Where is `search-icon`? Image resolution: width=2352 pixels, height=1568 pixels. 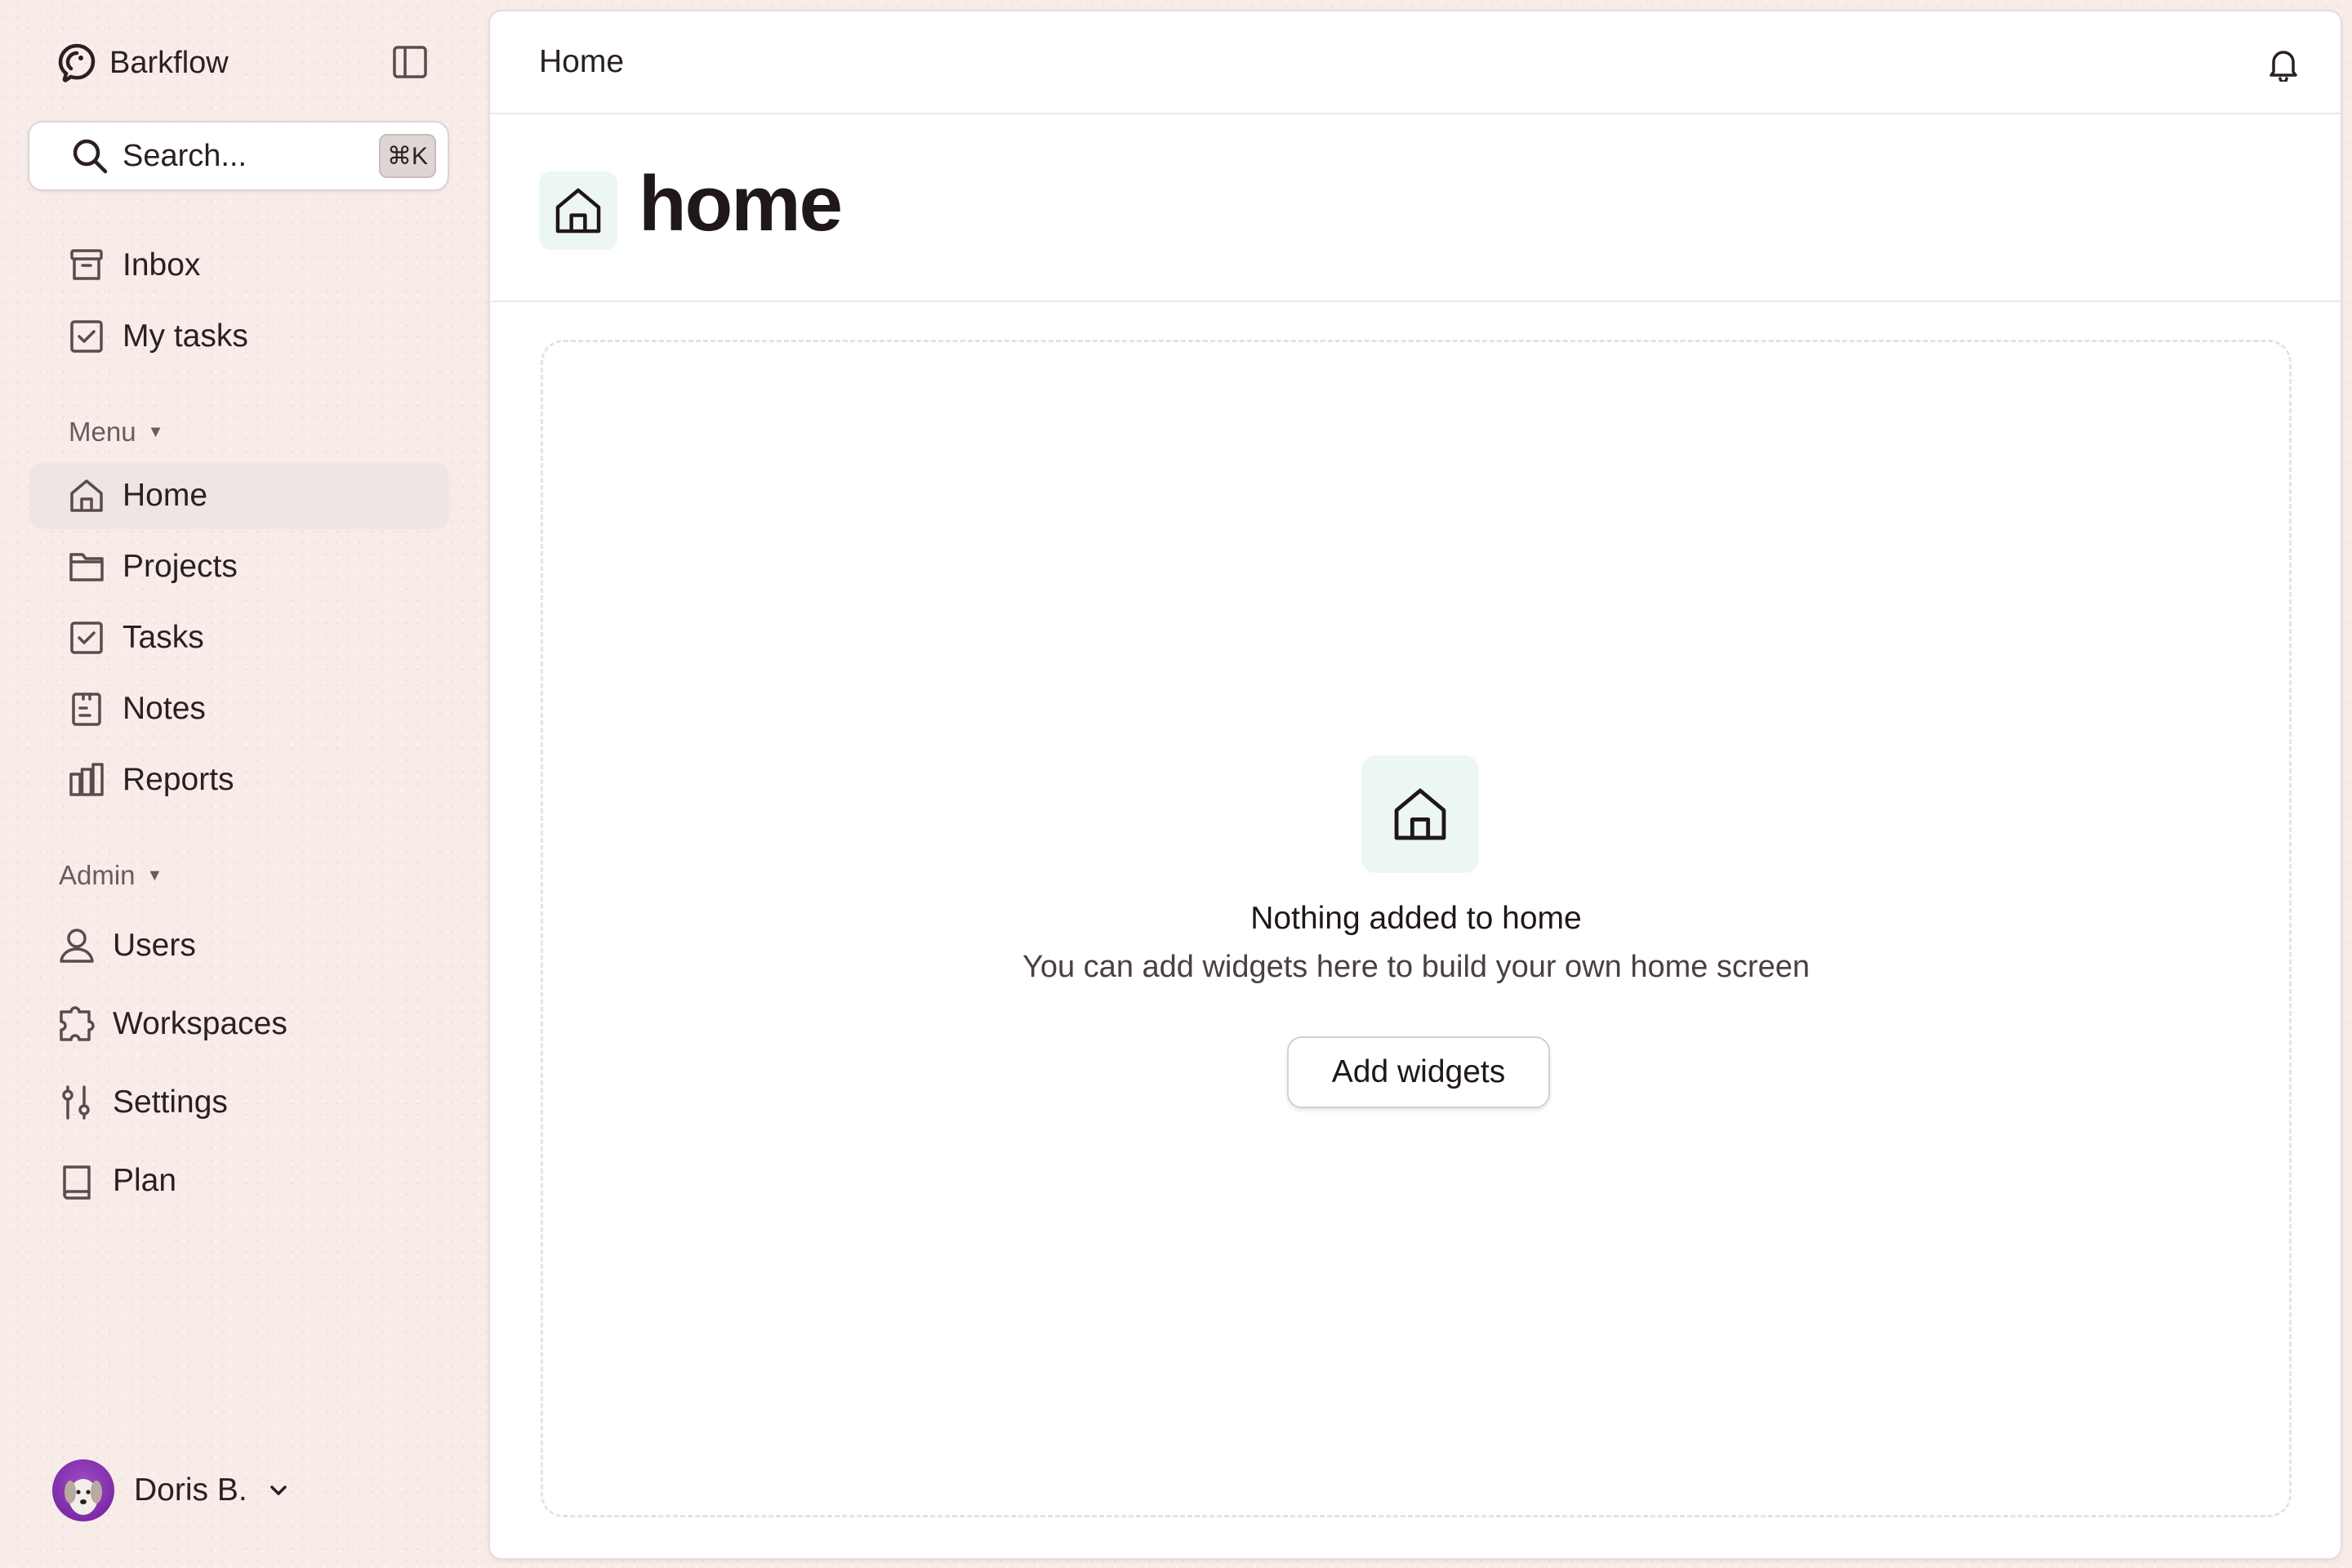
search-icon is located at coordinates (90, 156).